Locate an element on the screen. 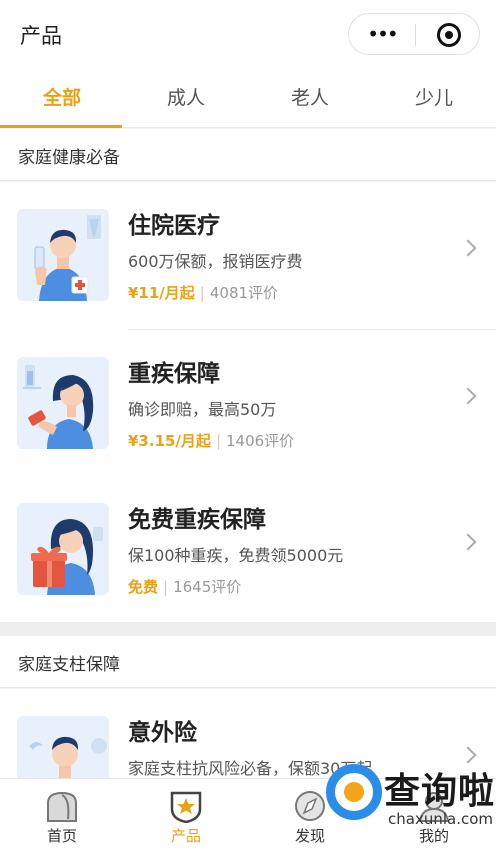 The width and height of the screenshot is (496, 850). nav-header: 产品 ••• is located at coordinates (248, 35).